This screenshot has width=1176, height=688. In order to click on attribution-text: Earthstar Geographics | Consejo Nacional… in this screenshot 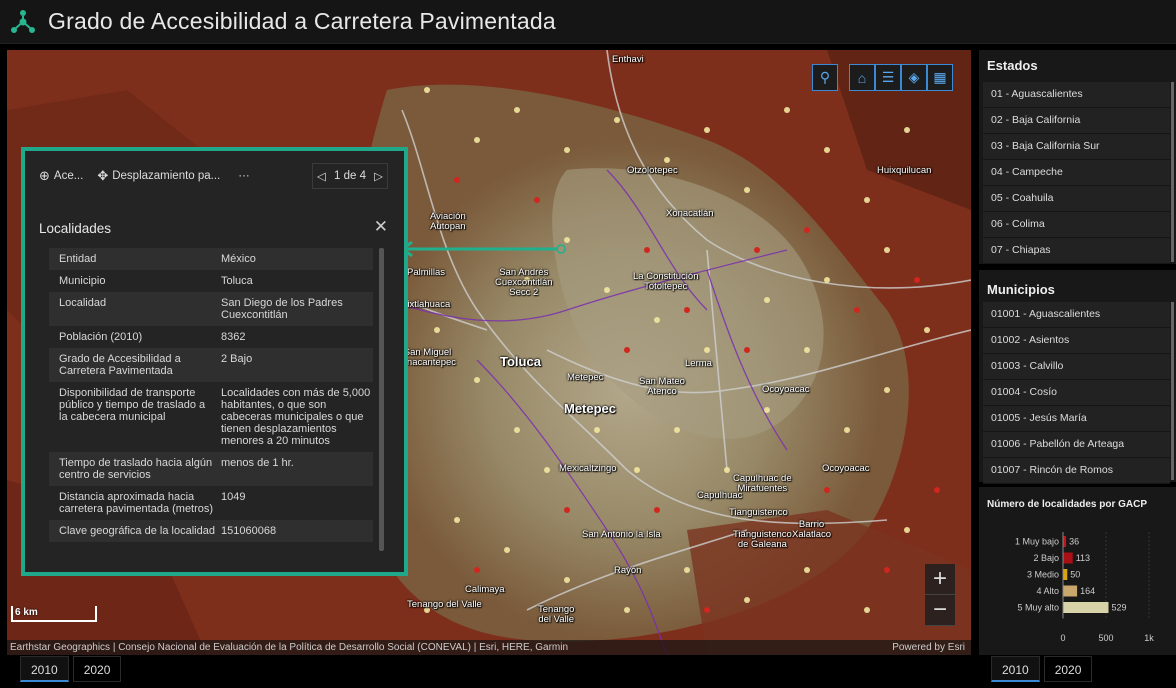, I will do `click(289, 647)`.